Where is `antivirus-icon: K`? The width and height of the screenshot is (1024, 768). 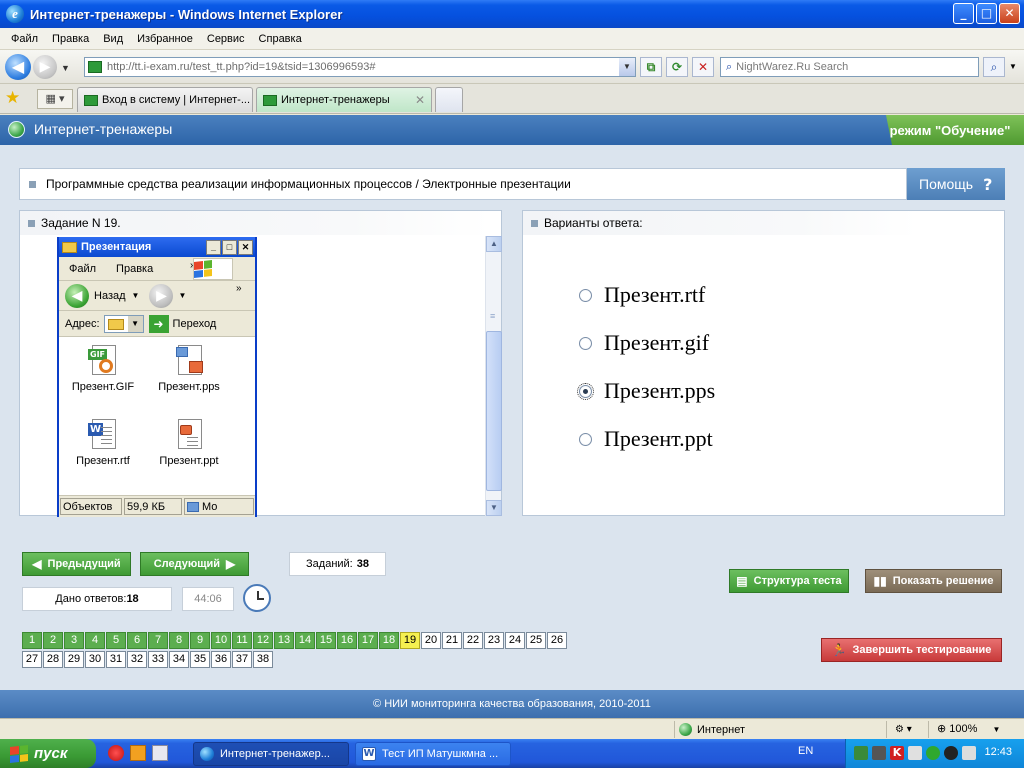
antivirus-icon: K is located at coordinates (897, 753).